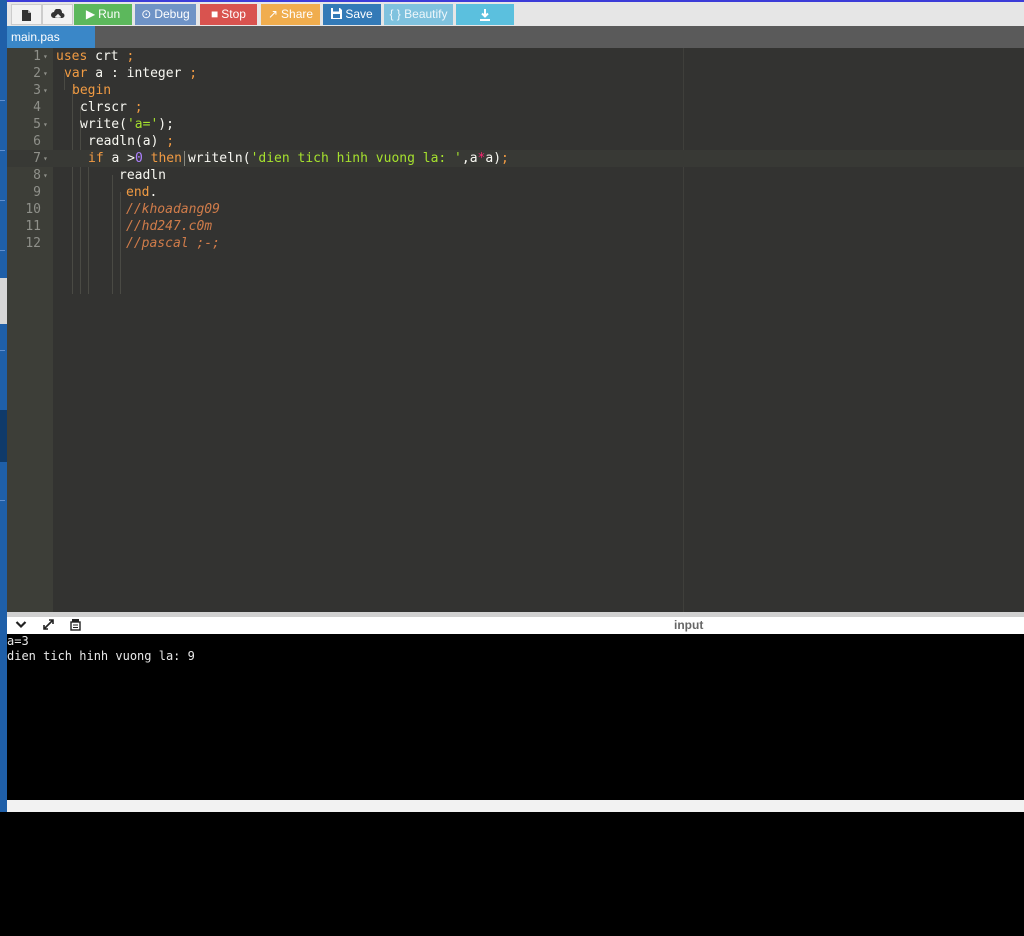  Describe the element at coordinates (138, 192) in the screenshot. I see `keyword: end` at that location.